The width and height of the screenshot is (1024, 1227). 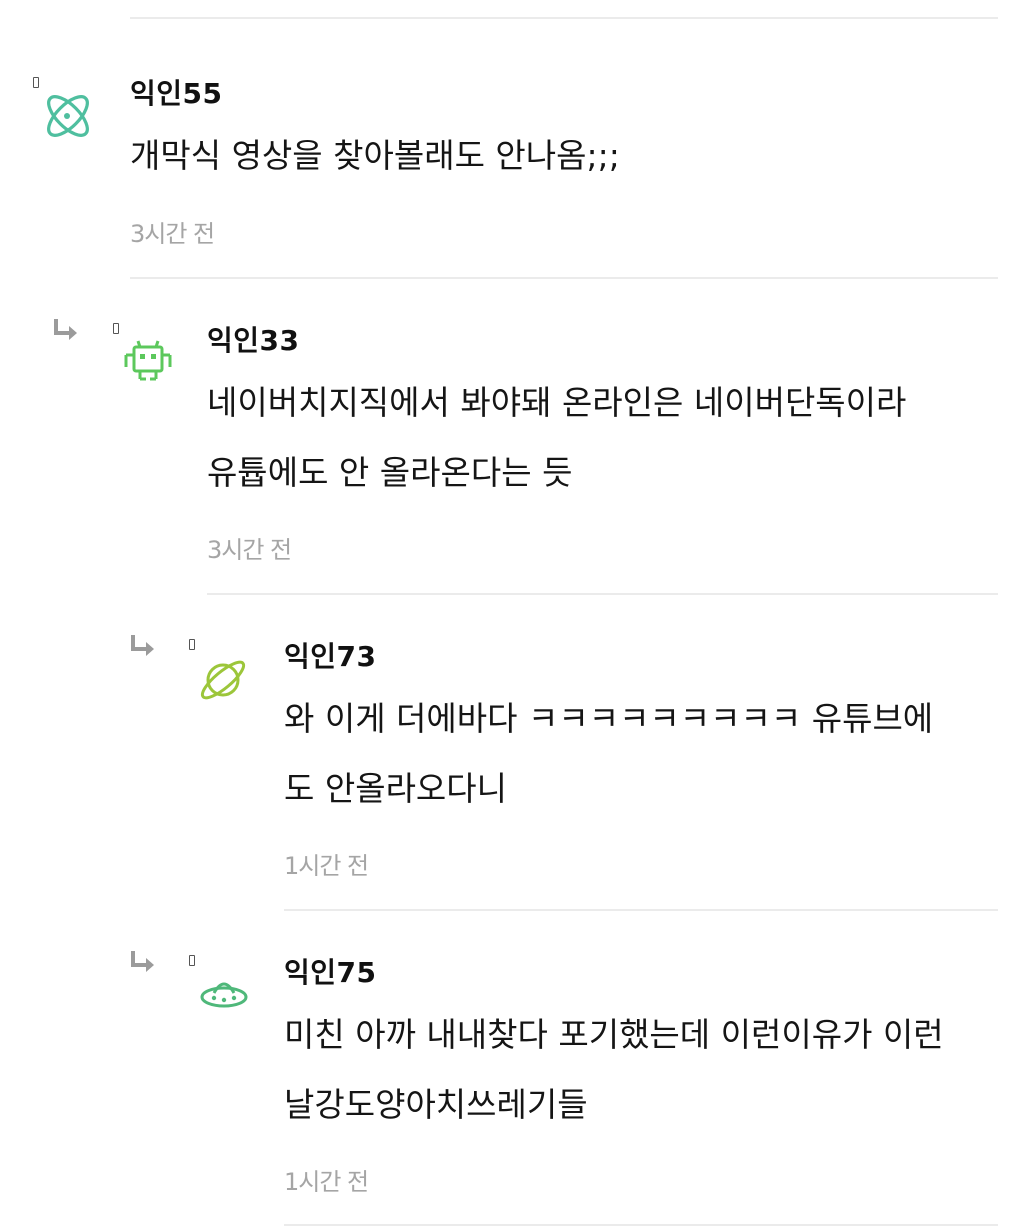 What do you see at coordinates (224, 995) in the screenshot?
I see `ufo-icon` at bounding box center [224, 995].